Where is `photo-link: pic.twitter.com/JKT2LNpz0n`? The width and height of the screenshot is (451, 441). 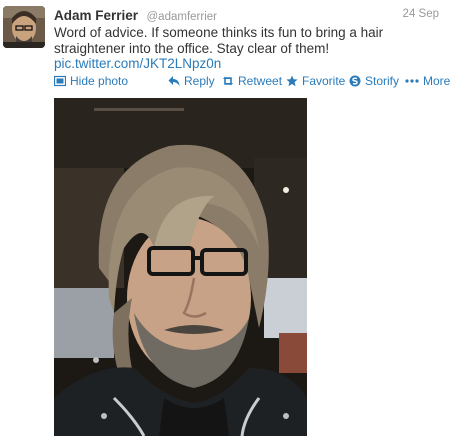
photo-link: pic.twitter.com/JKT2LNpz0n is located at coordinates (137, 63).